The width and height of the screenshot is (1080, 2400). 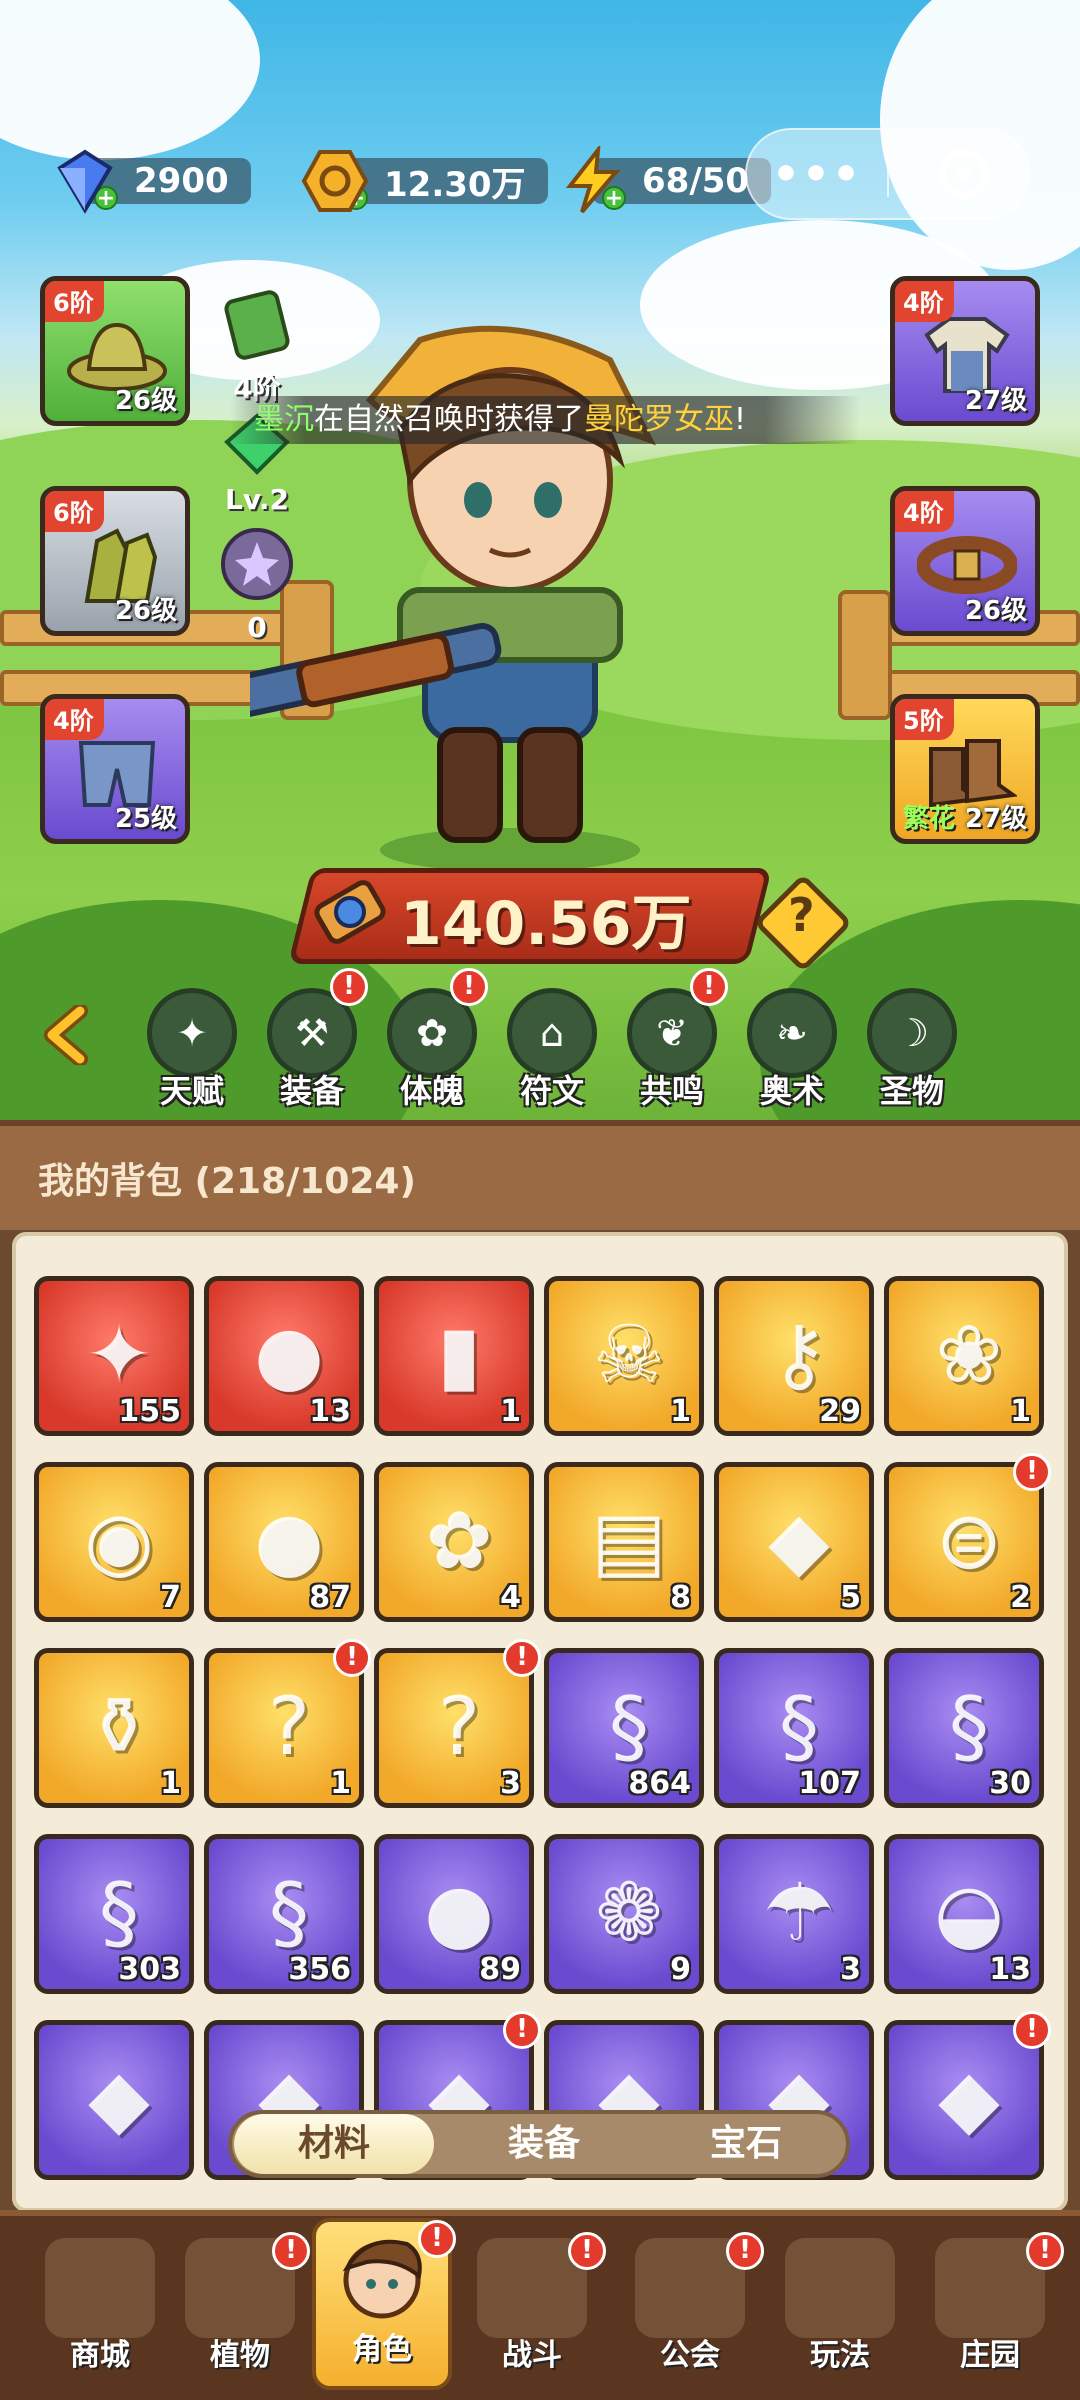 I want to click on bag-item: ✦ 155, so click(x=114, y=1356).